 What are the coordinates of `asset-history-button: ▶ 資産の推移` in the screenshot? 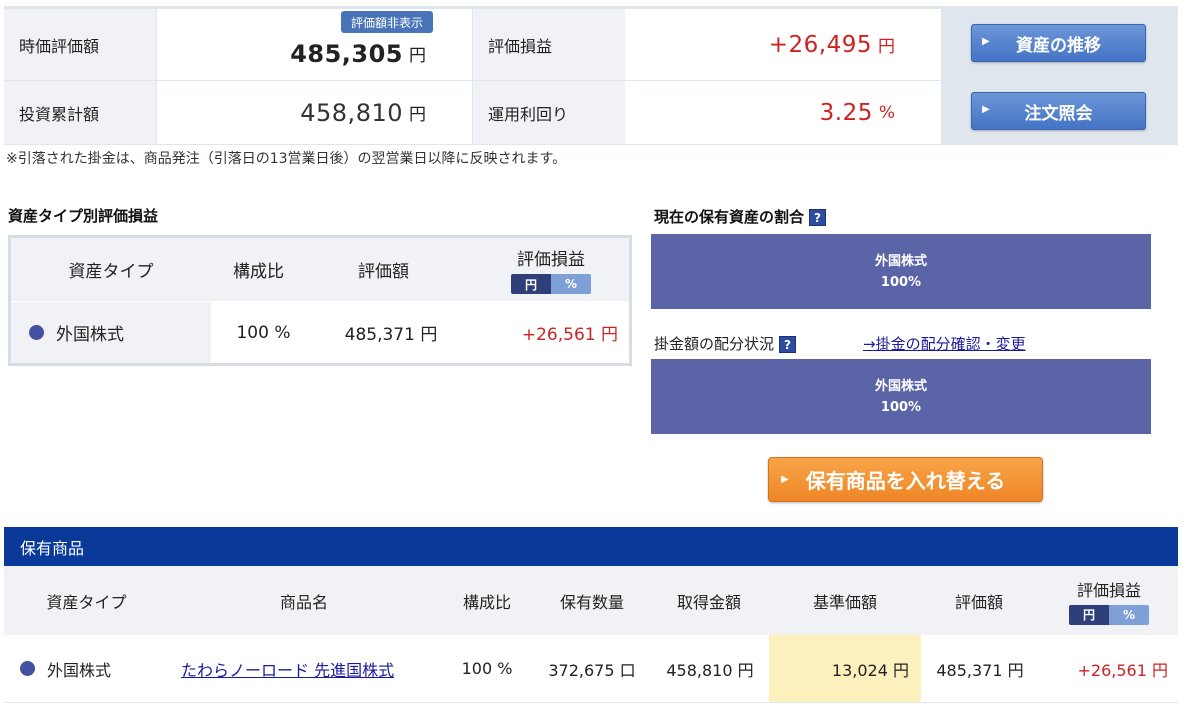 It's located at (1058, 43).